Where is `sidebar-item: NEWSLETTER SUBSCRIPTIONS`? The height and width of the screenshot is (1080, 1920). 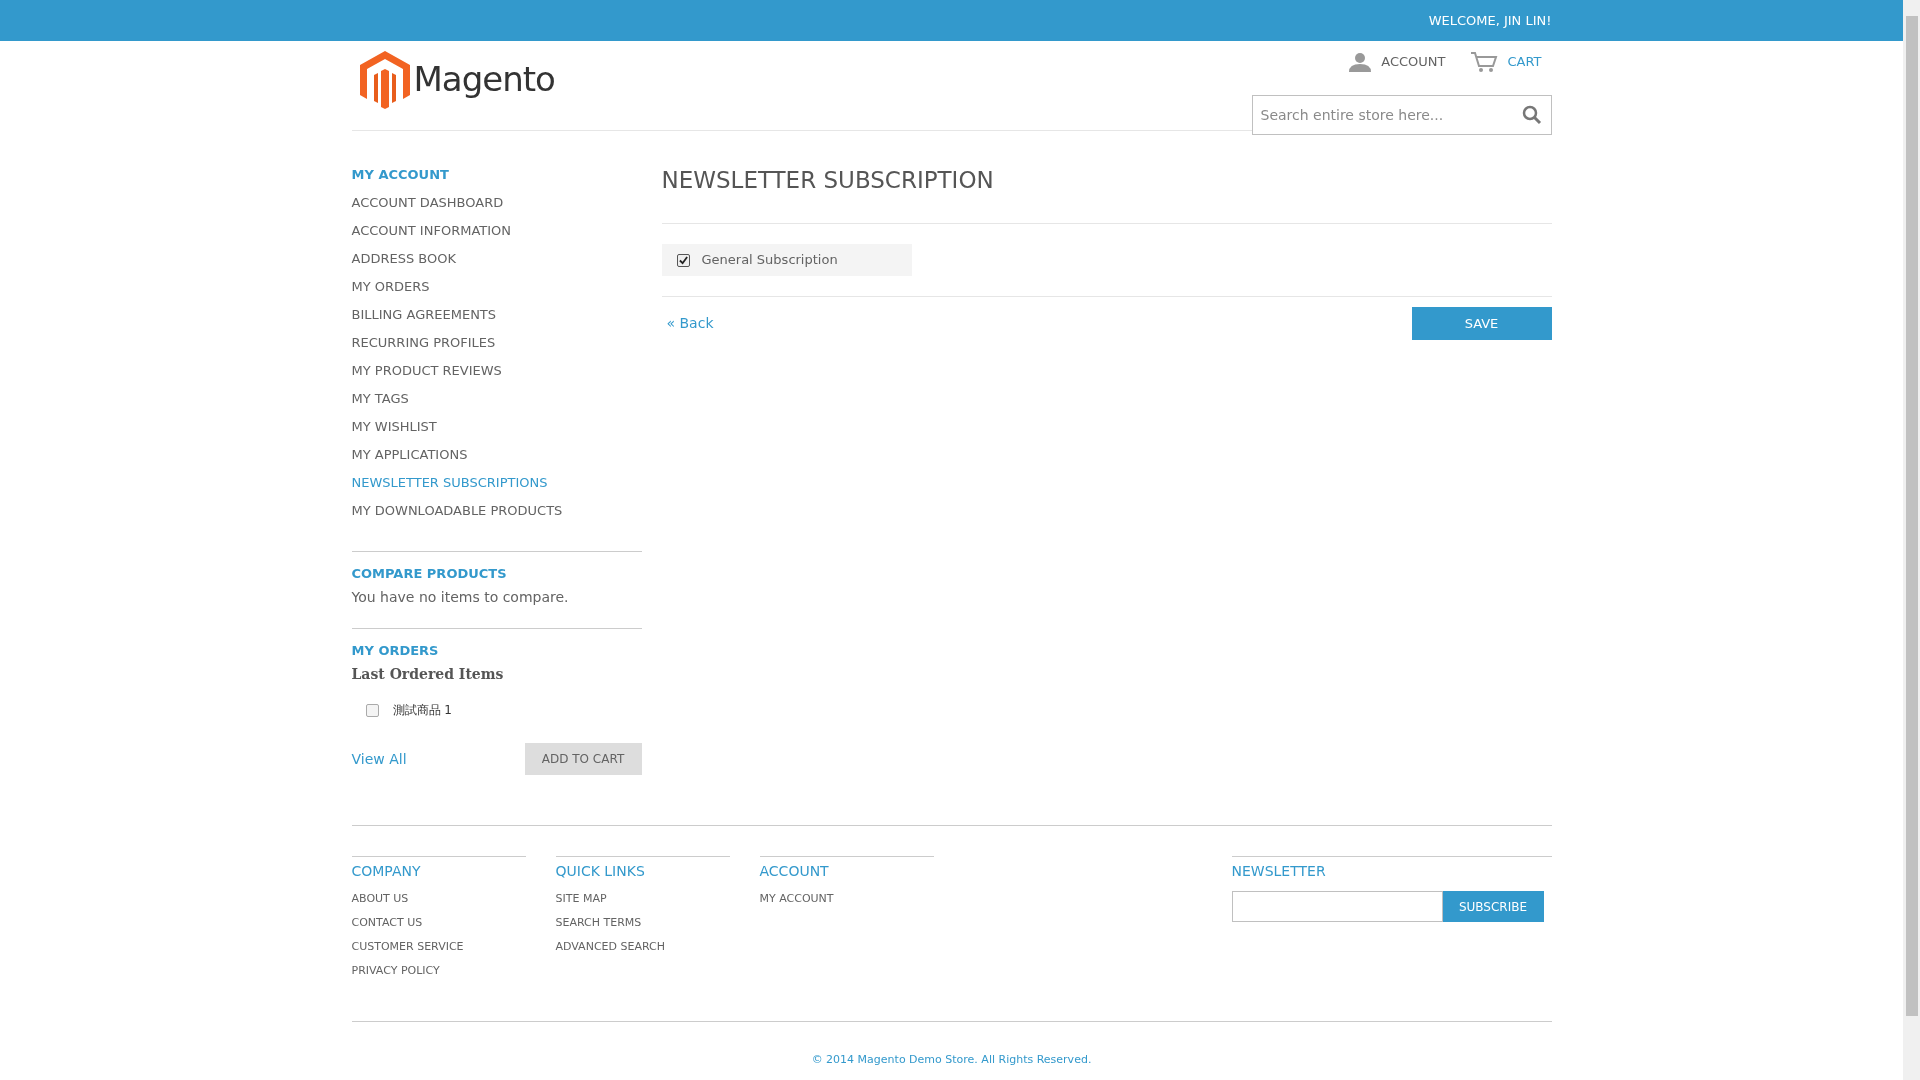
sidebar-item: NEWSLETTER SUBSCRIPTIONS is located at coordinates (449, 483).